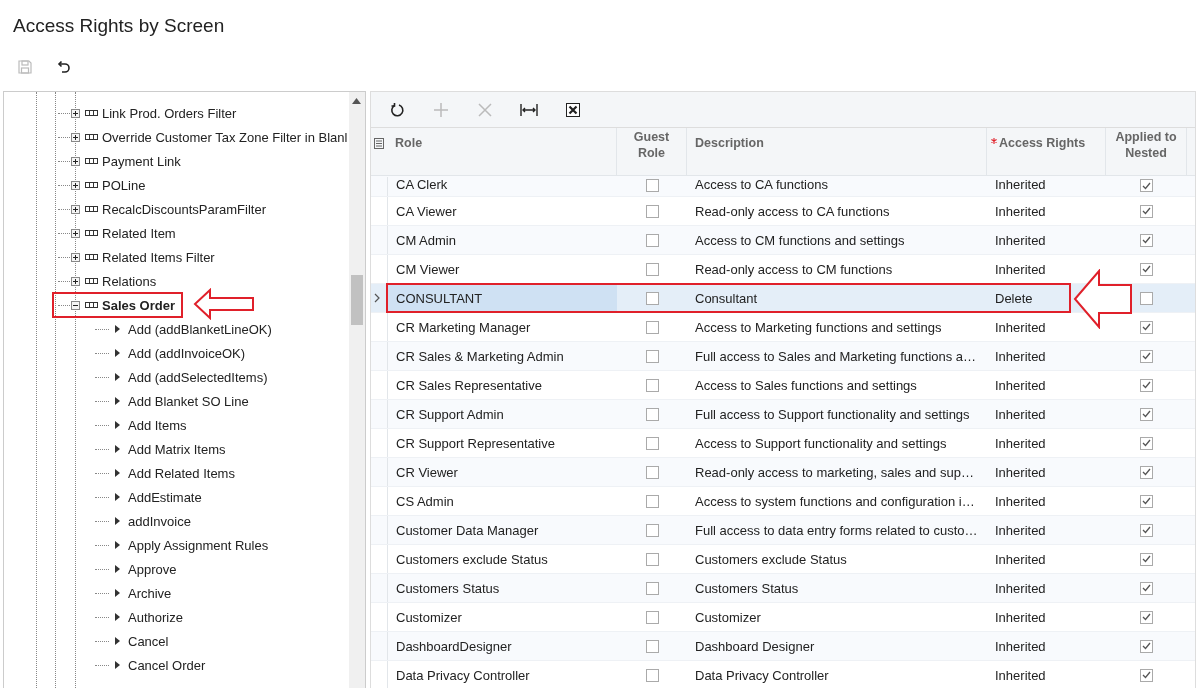 This screenshot has height=688, width=1196. Describe the element at coordinates (225, 137) in the screenshot. I see `tree-item: Override Customer Tax Zone Filter in Blanl` at that location.